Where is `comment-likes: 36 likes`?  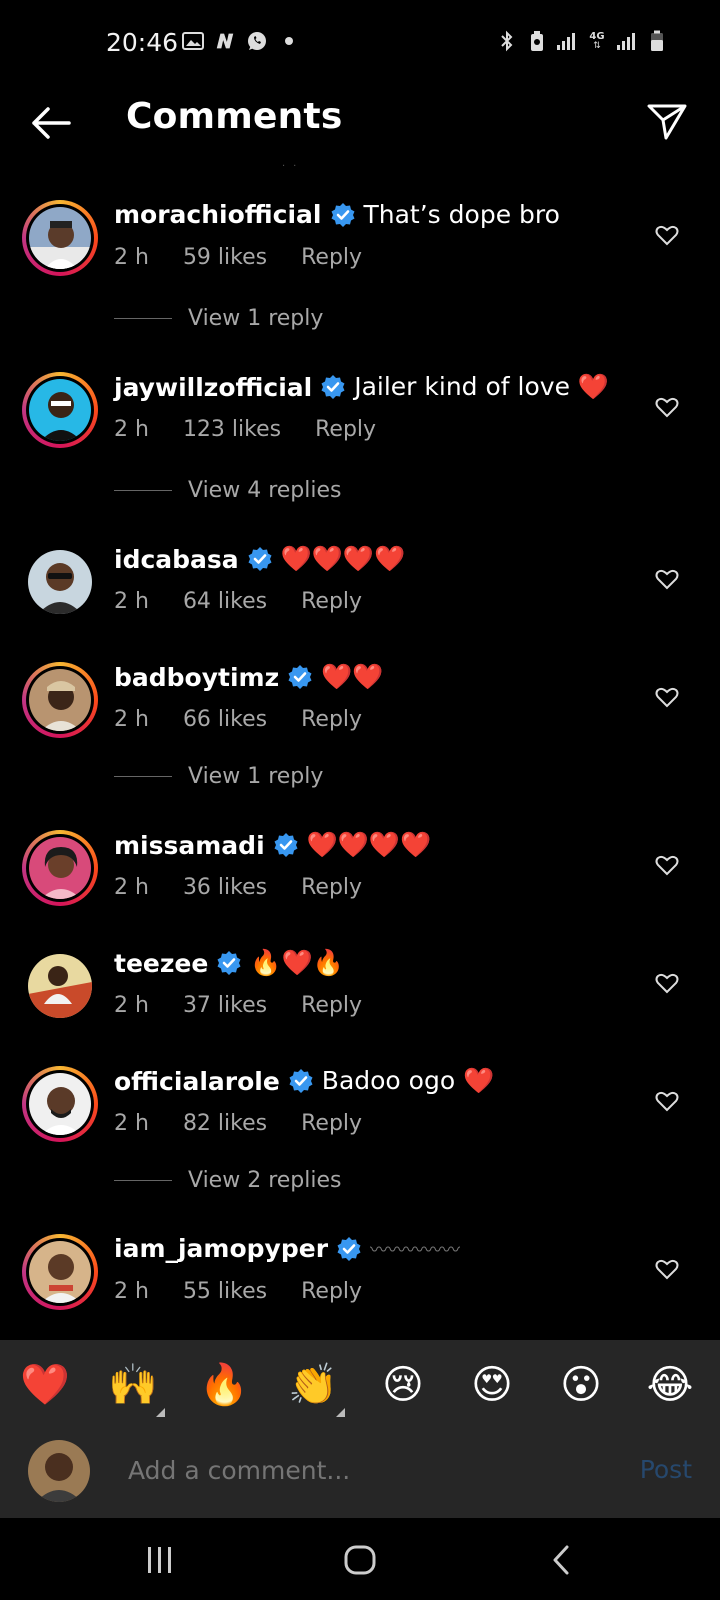 comment-likes: 36 likes is located at coordinates (225, 887).